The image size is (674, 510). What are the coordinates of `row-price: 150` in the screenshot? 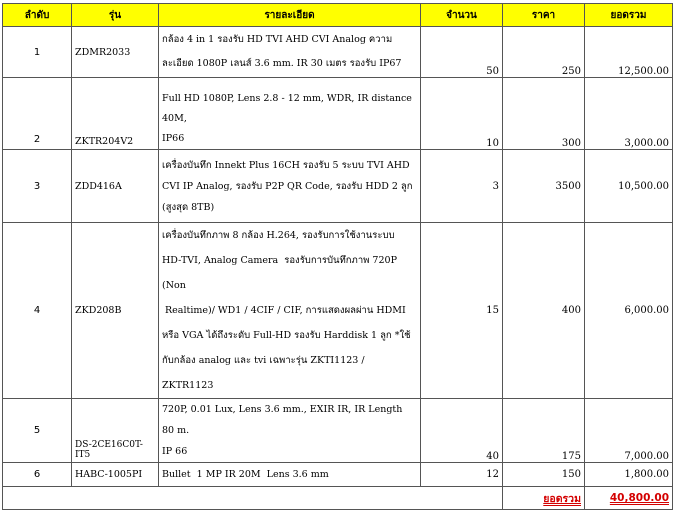 It's located at (543, 474).